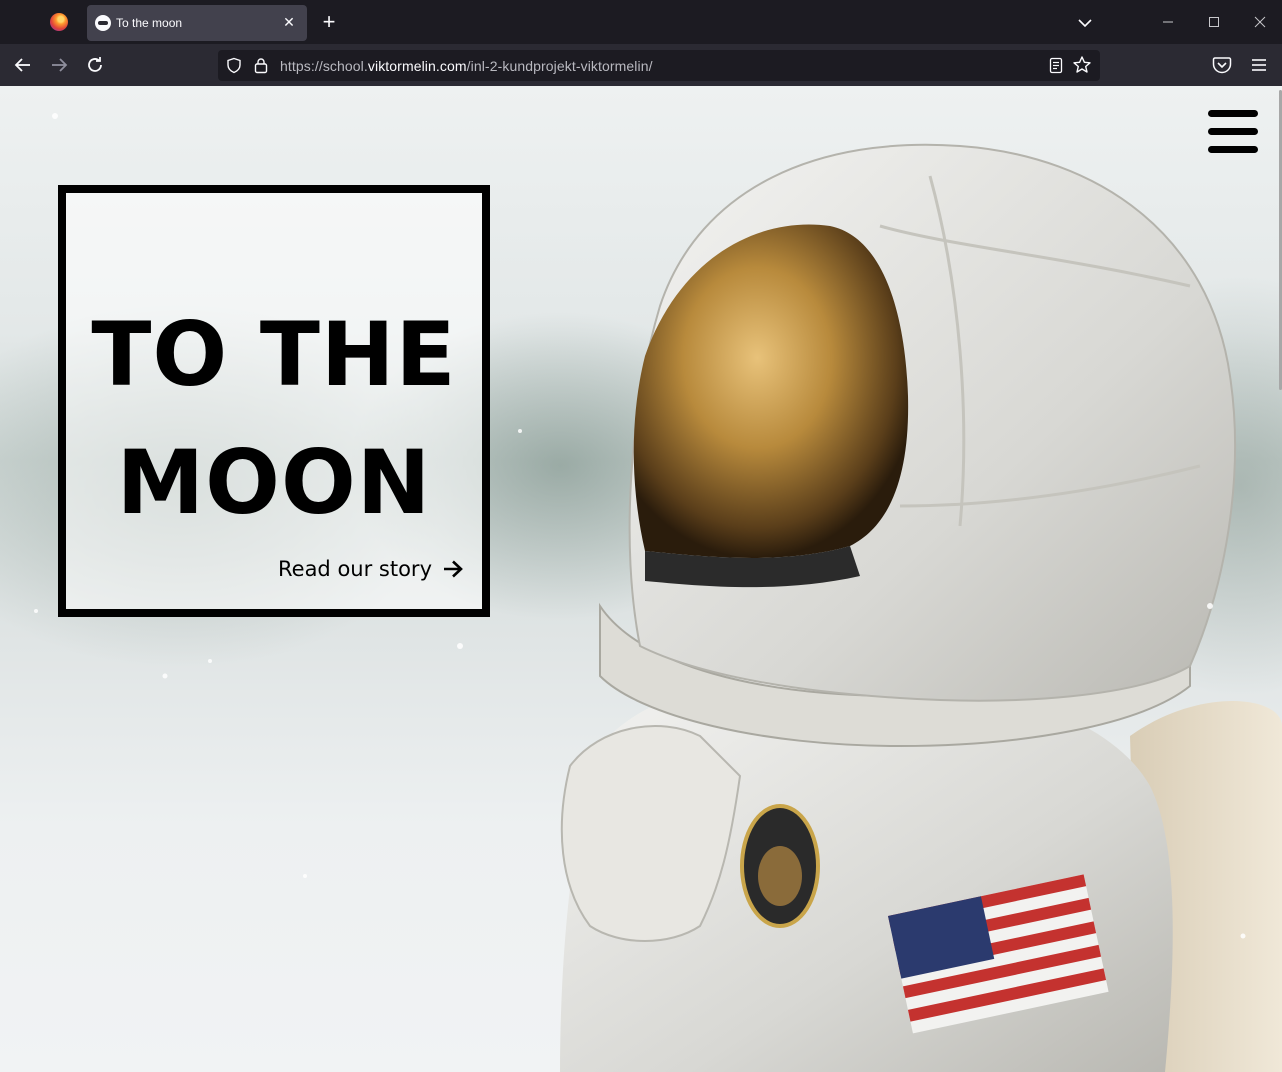  I want to click on forward-icon, so click(59, 65).